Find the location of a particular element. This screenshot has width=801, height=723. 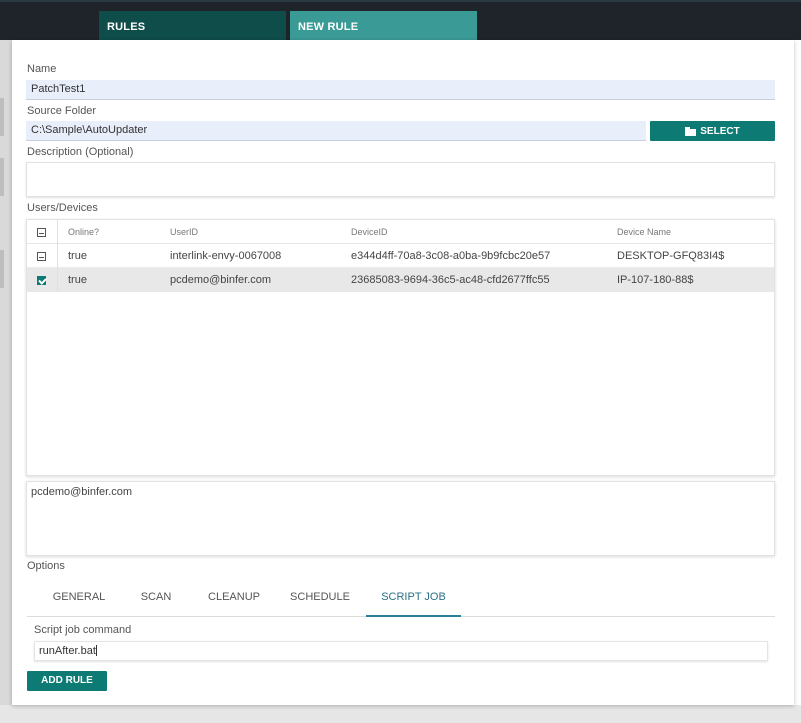

source-folder-input: C:\Sample\AutoUpdater is located at coordinates (336, 131).